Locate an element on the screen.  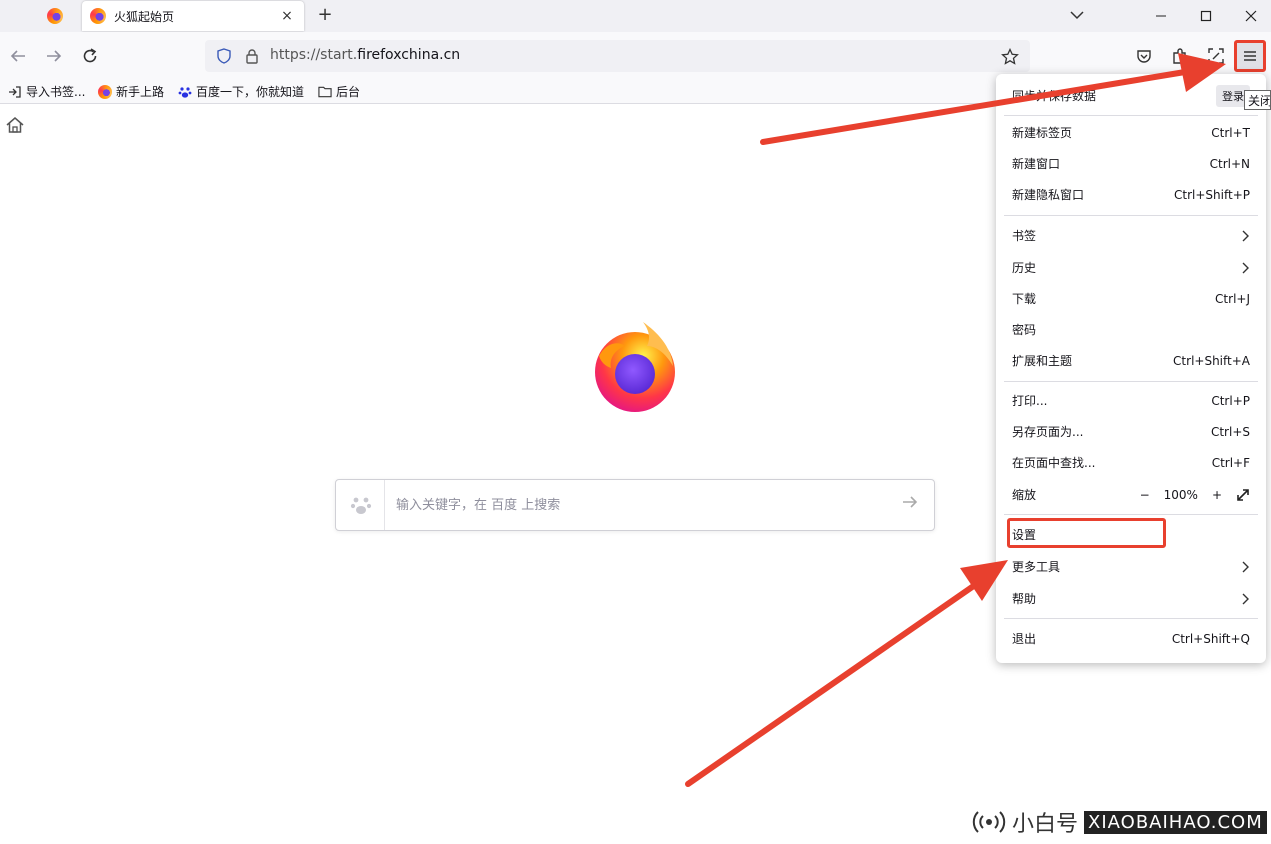
bookmark-label: 后台 is located at coordinates (348, 92).